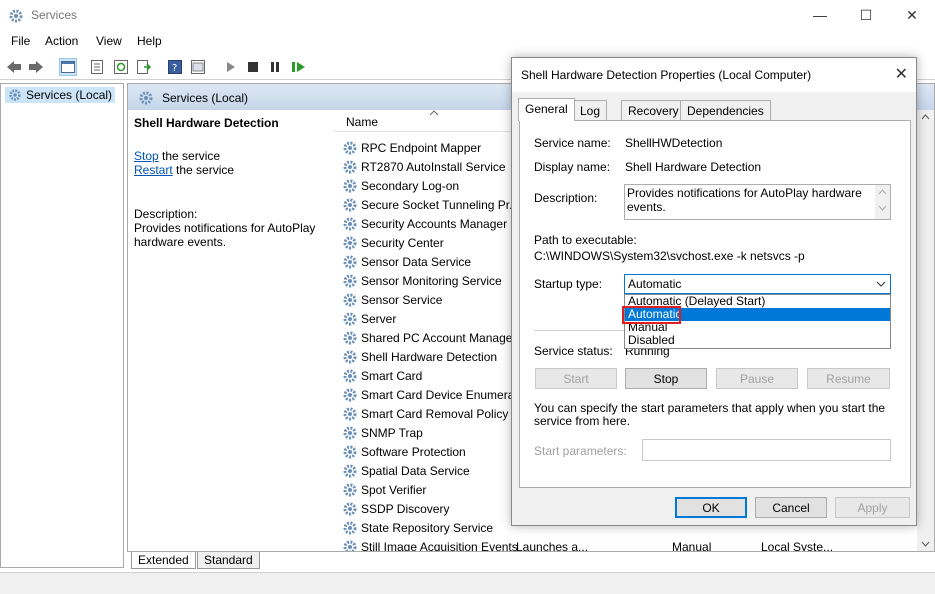  Describe the element at coordinates (692, 545) in the screenshot. I see `last-row-startup: Manual` at that location.